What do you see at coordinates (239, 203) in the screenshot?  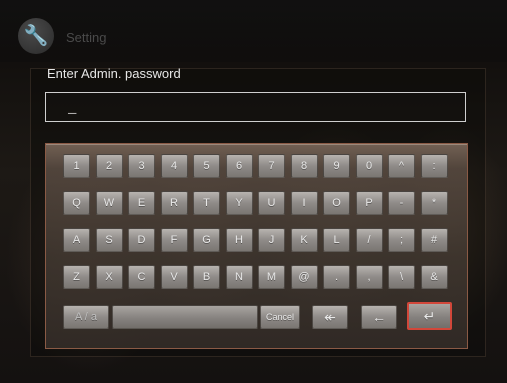 I see `key-1-5: Y` at bounding box center [239, 203].